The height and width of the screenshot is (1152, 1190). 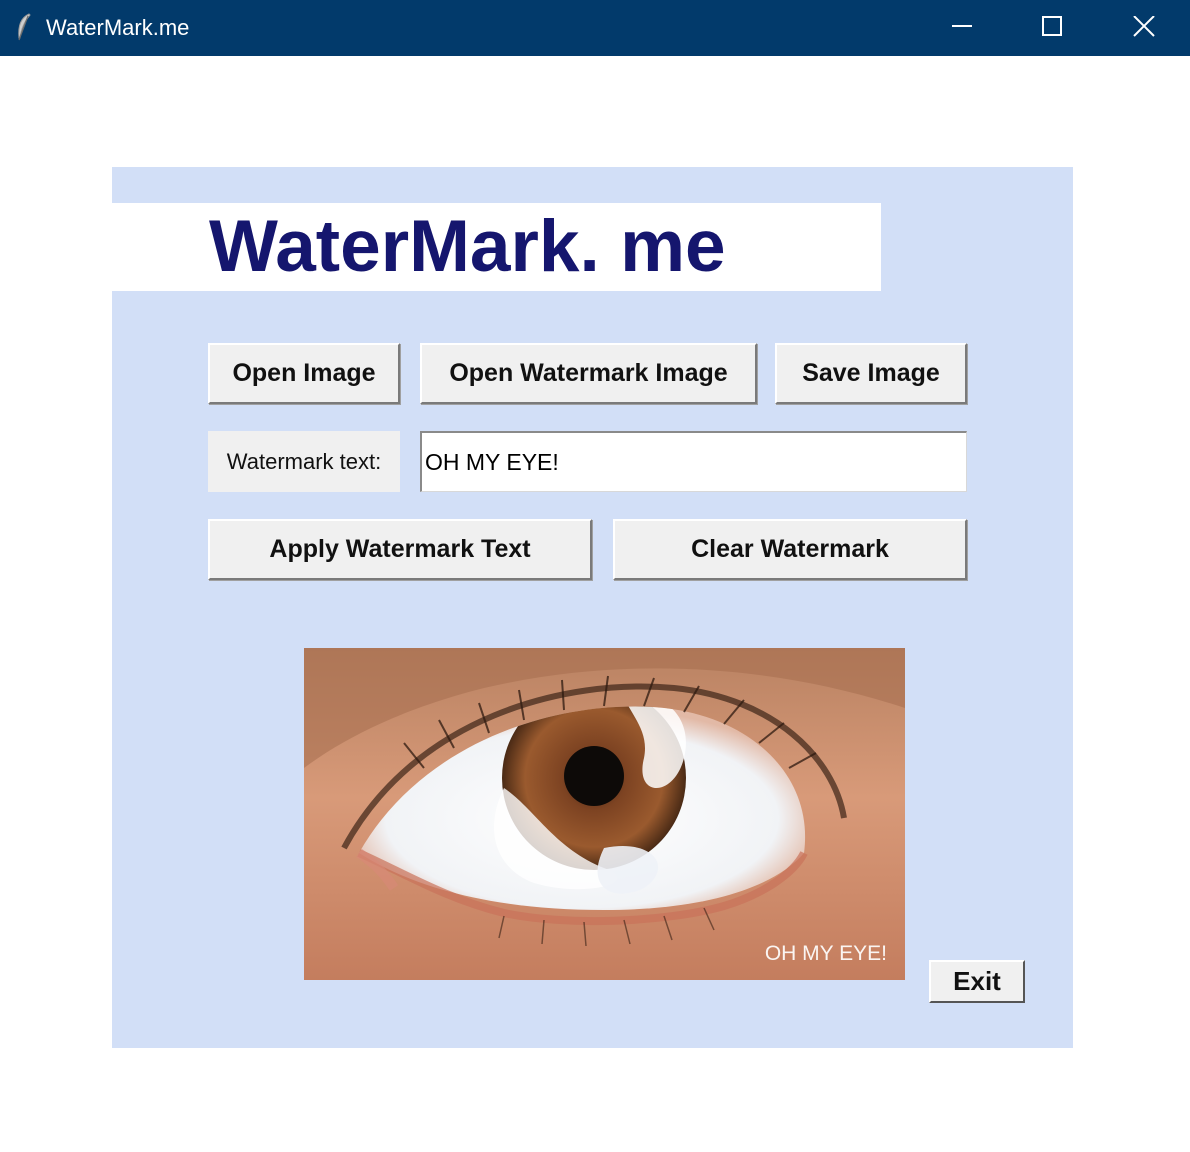 What do you see at coordinates (304, 461) in the screenshot?
I see `watermark-text-label: Watermark text:` at bounding box center [304, 461].